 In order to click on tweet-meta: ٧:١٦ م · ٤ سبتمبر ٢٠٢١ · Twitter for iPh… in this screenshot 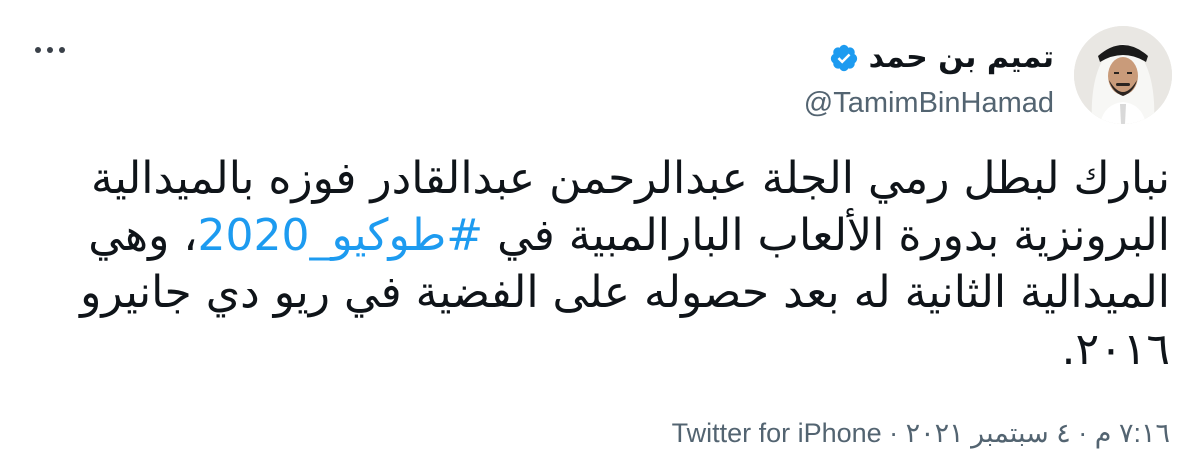, I will do `click(921, 433)`.